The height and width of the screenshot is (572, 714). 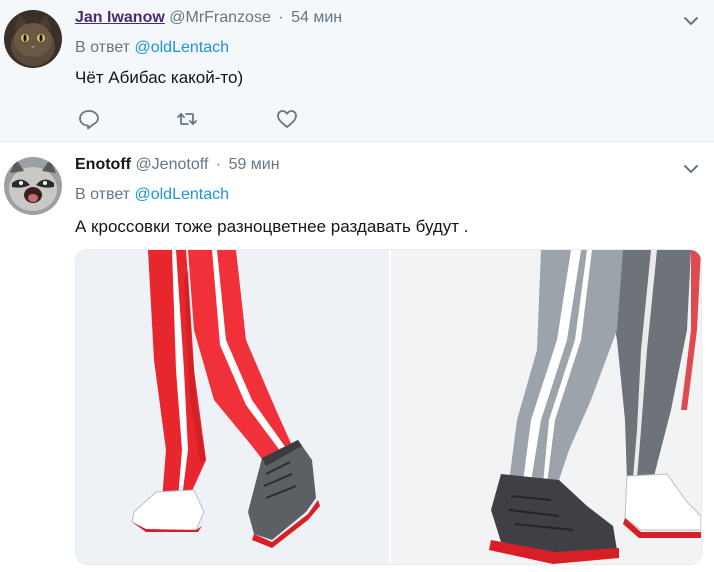 I want to click on cat-avatar-icon, so click(x=33, y=39).